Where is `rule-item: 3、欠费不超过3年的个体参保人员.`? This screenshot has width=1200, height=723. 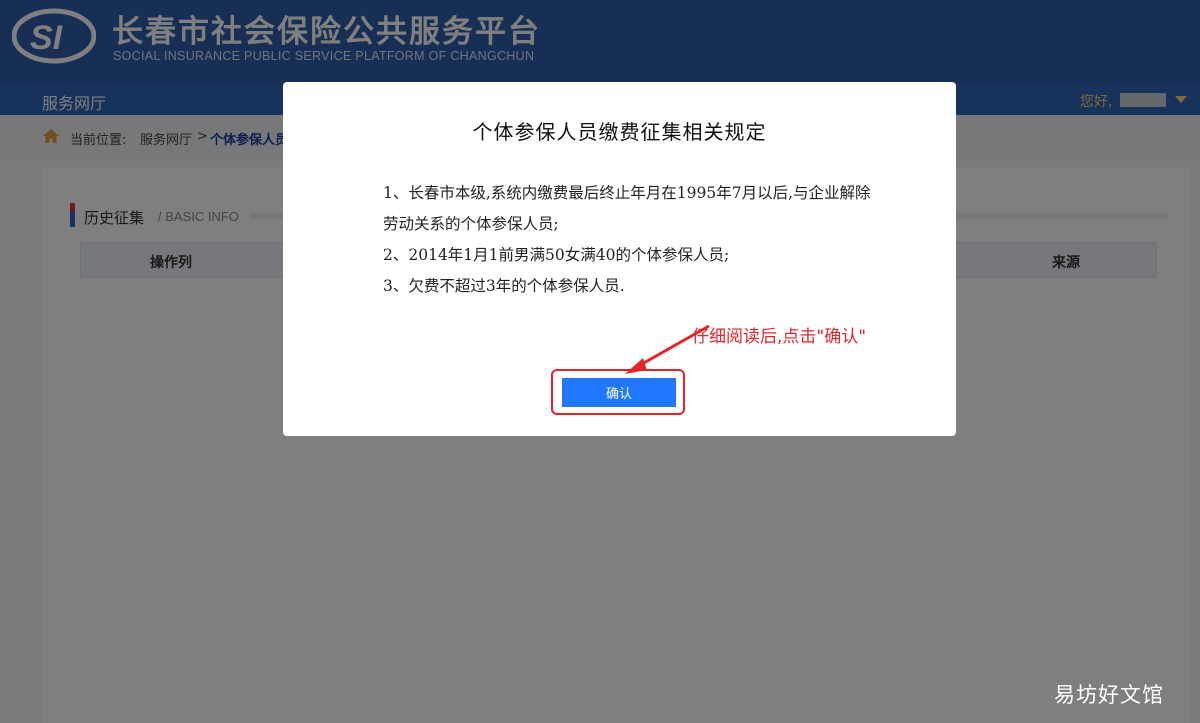 rule-item: 3、欠费不超过3年的个体参保人员. is located at coordinates (504, 286).